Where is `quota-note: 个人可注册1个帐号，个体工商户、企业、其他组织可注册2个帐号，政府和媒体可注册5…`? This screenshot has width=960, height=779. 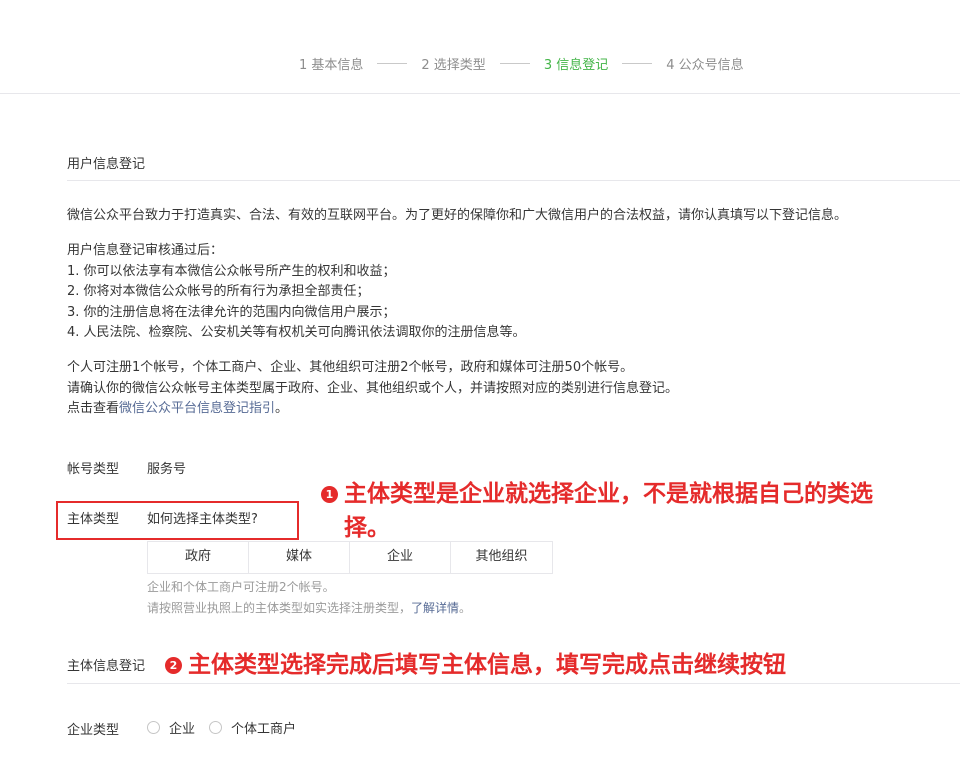
quota-note: 个人可注册1个帐号，个体工商户、企业、其他组织可注册2个帐号，政府和媒体可注册5… is located at coordinates (350, 367).